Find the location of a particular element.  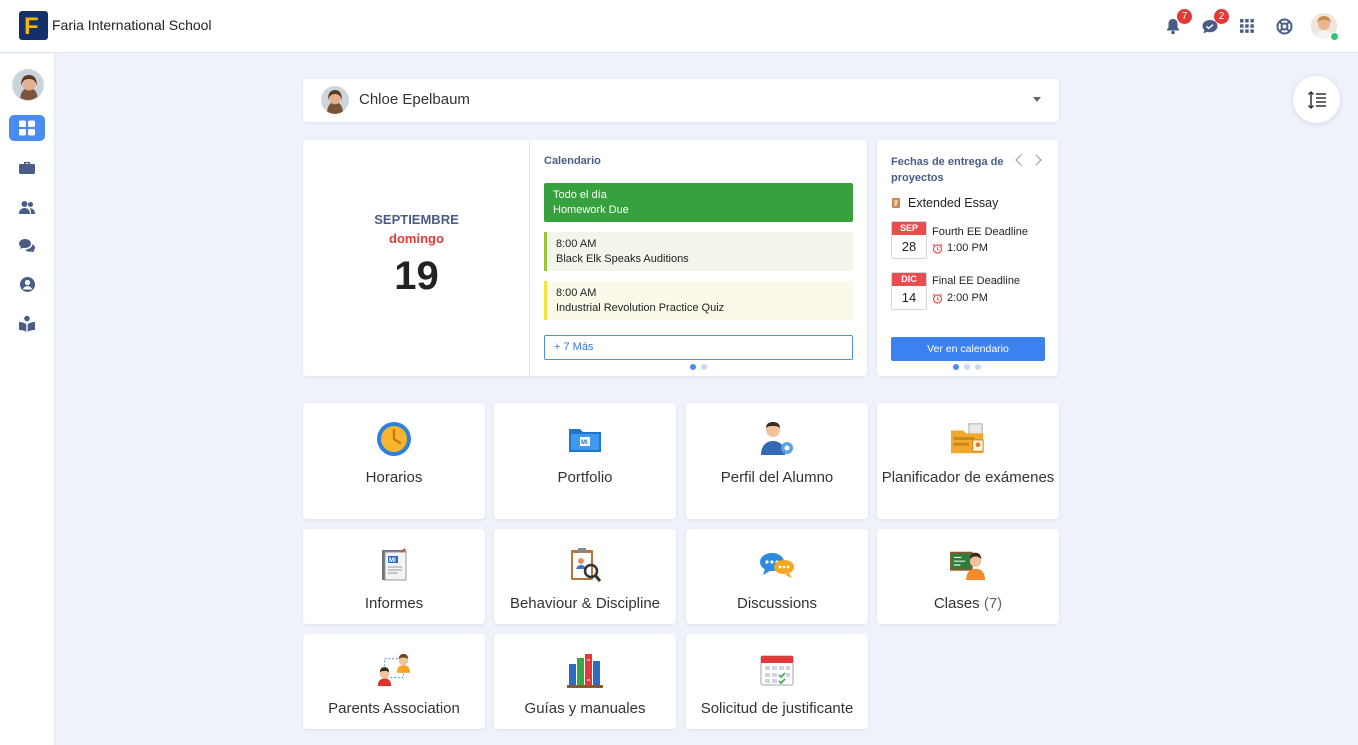

tile-discussions: Discussions is located at coordinates (777, 576).